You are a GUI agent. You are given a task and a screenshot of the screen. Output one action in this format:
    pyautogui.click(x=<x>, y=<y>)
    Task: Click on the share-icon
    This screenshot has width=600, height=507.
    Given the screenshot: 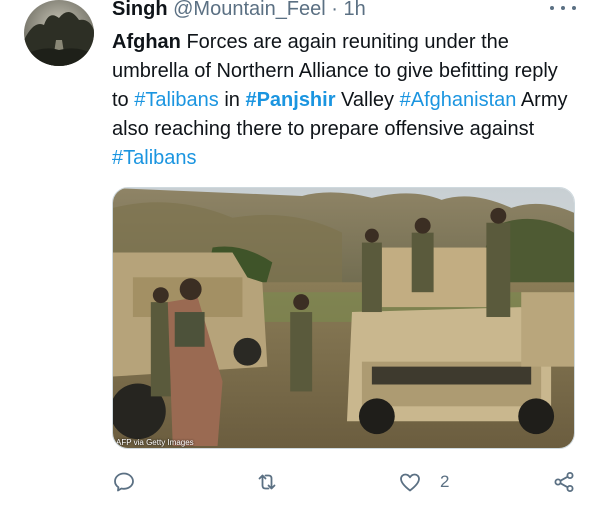 What is the action you would take?
    pyautogui.click(x=564, y=482)
    